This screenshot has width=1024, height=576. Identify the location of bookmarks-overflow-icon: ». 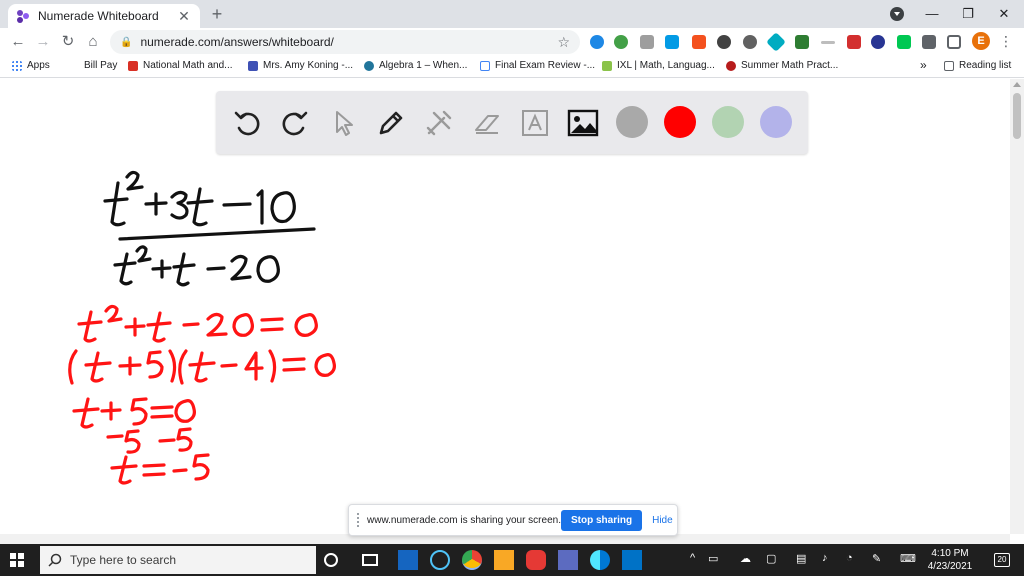
(923, 65).